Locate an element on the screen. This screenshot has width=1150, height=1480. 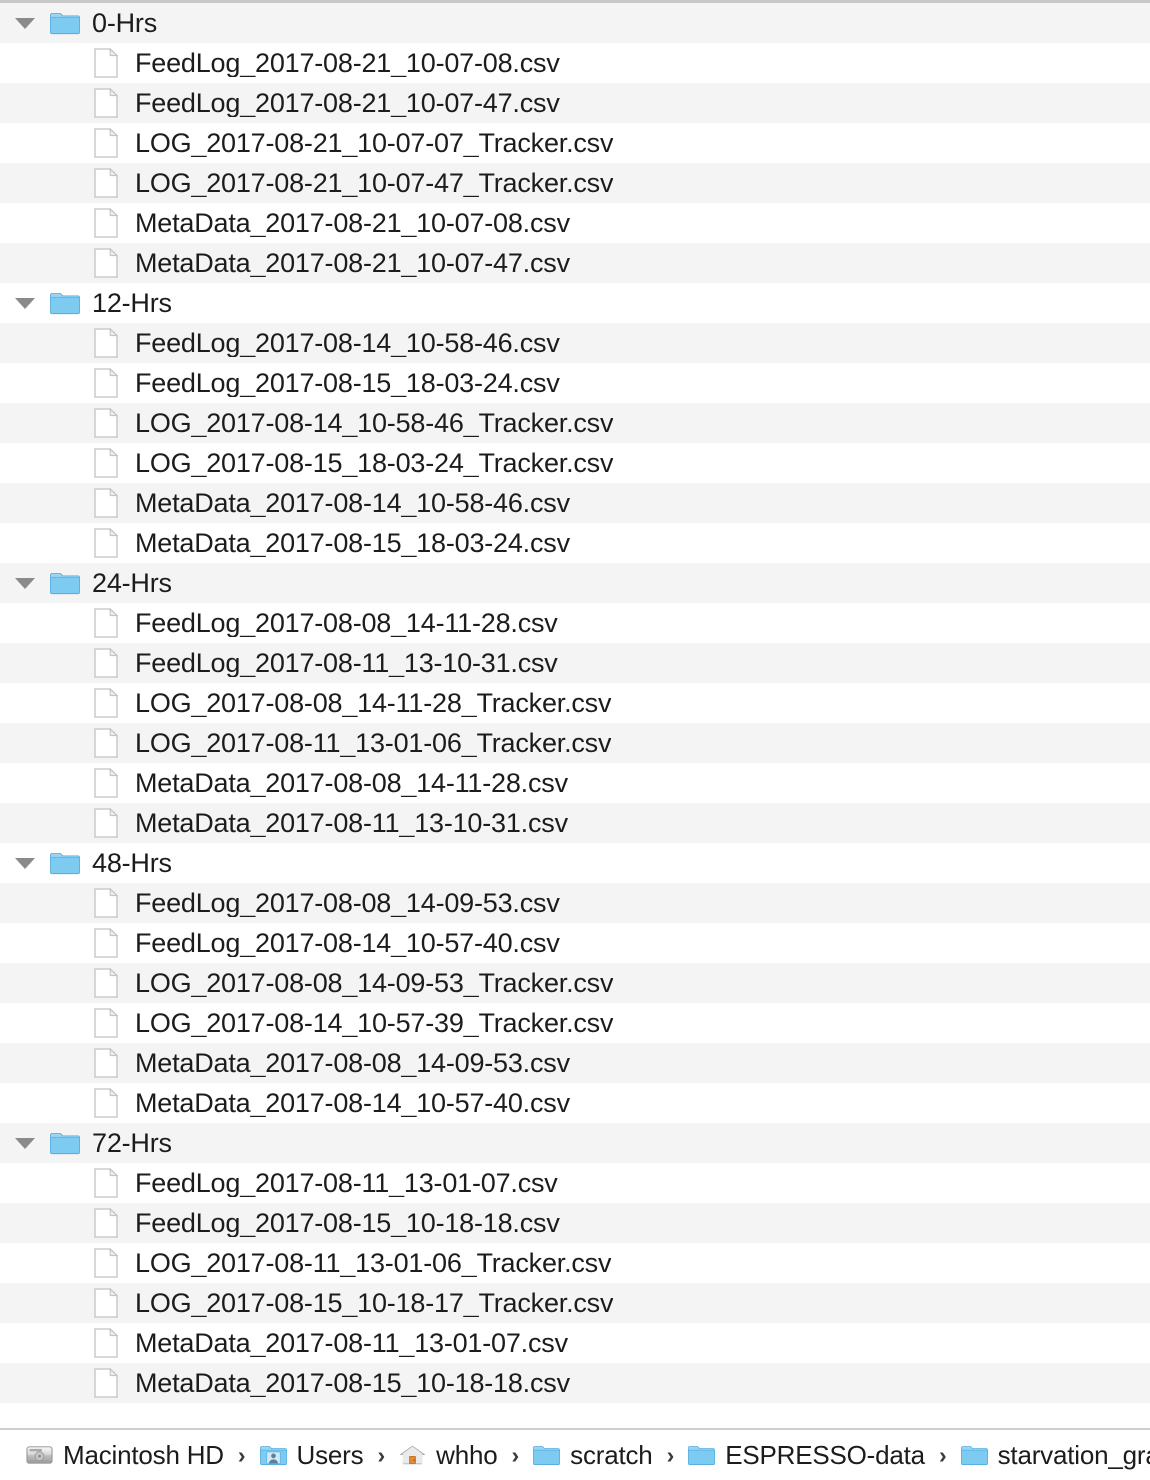
file-row: FeedLog_2017-08-11_13-01-07.csv is located at coordinates (575, 1183).